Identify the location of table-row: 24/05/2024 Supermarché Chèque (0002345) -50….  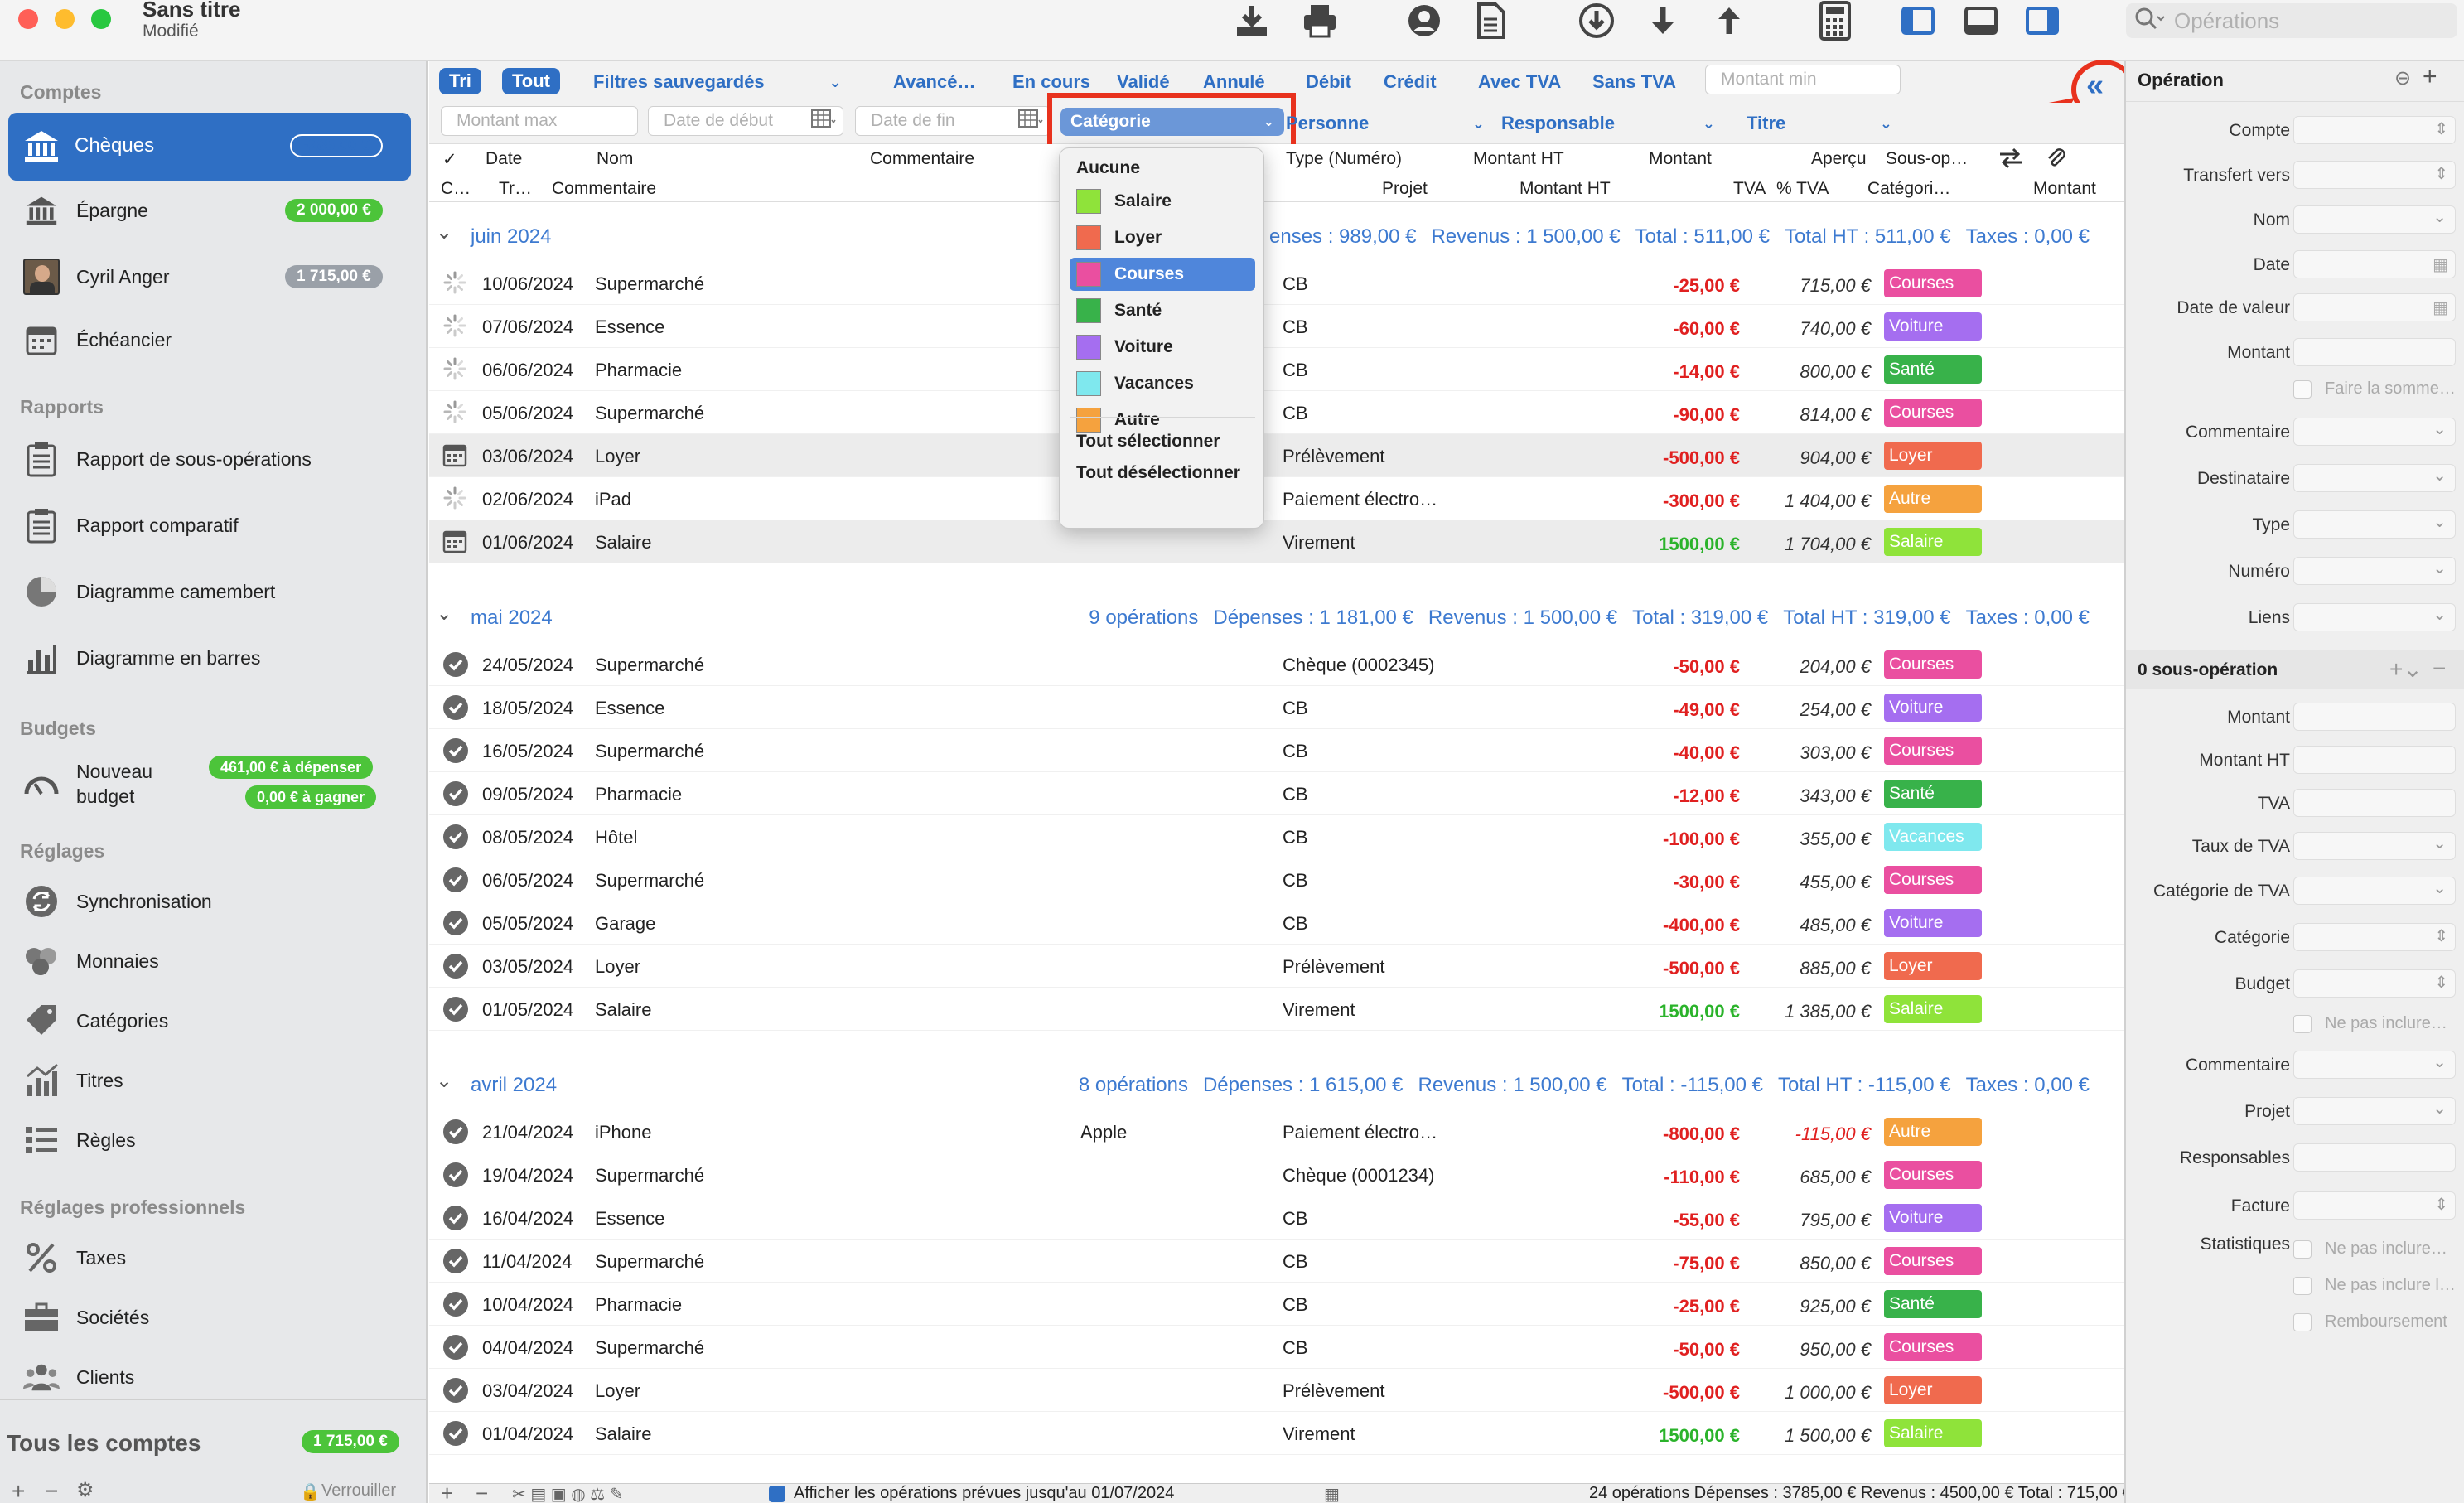
(1276, 664).